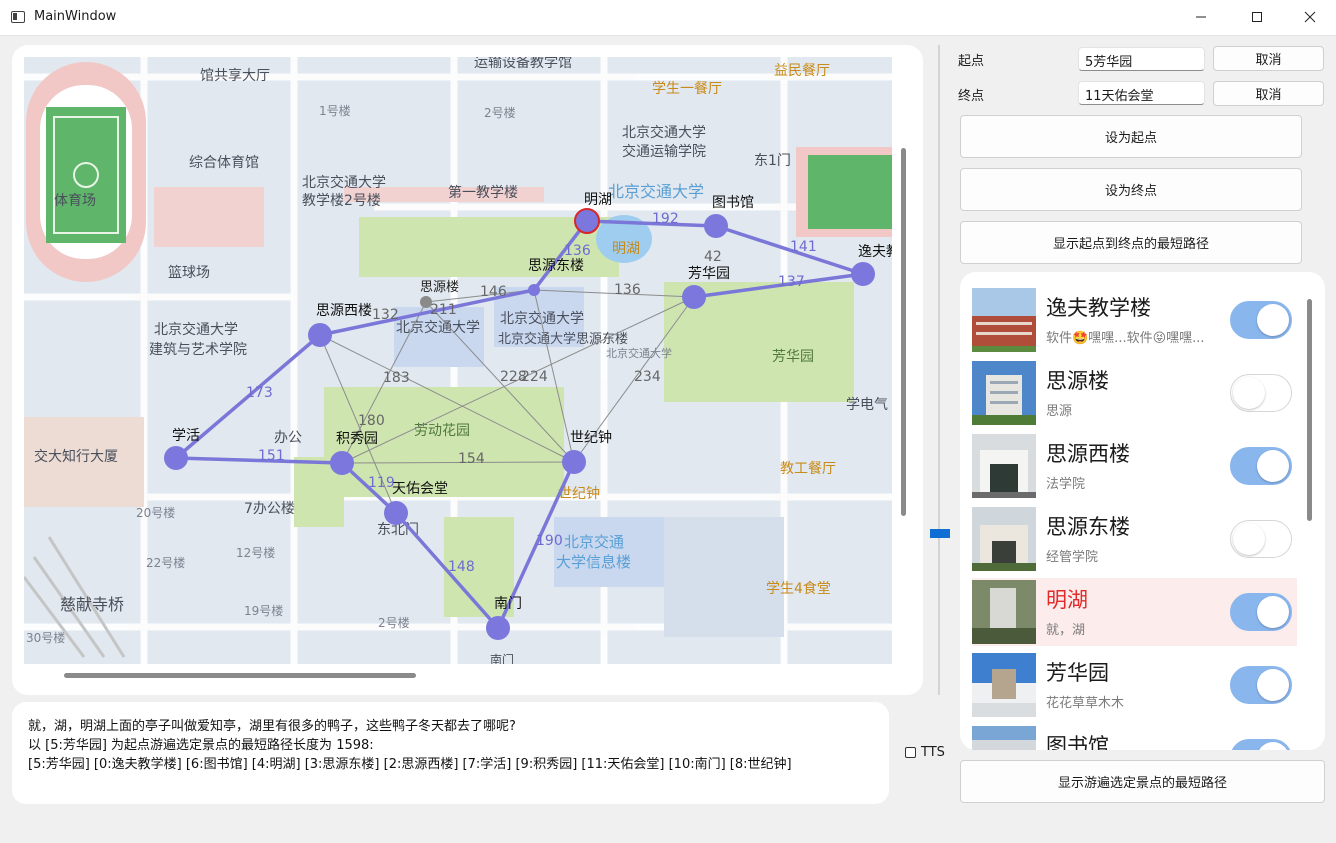  Describe the element at coordinates (1134, 737) in the screenshot. I see `list-item: 图书馆` at that location.